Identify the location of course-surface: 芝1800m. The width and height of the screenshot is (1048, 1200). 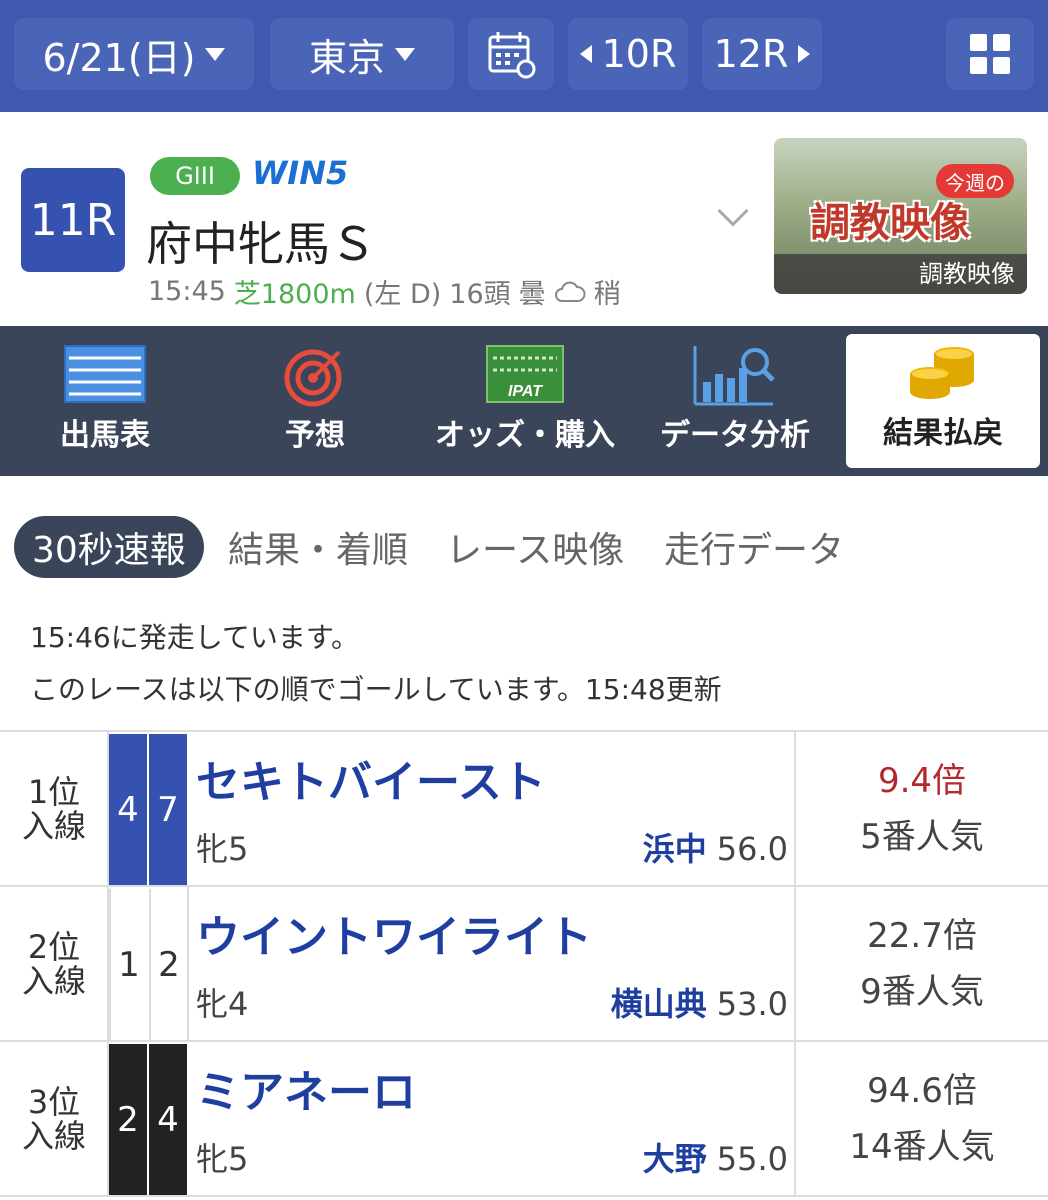
(294, 294).